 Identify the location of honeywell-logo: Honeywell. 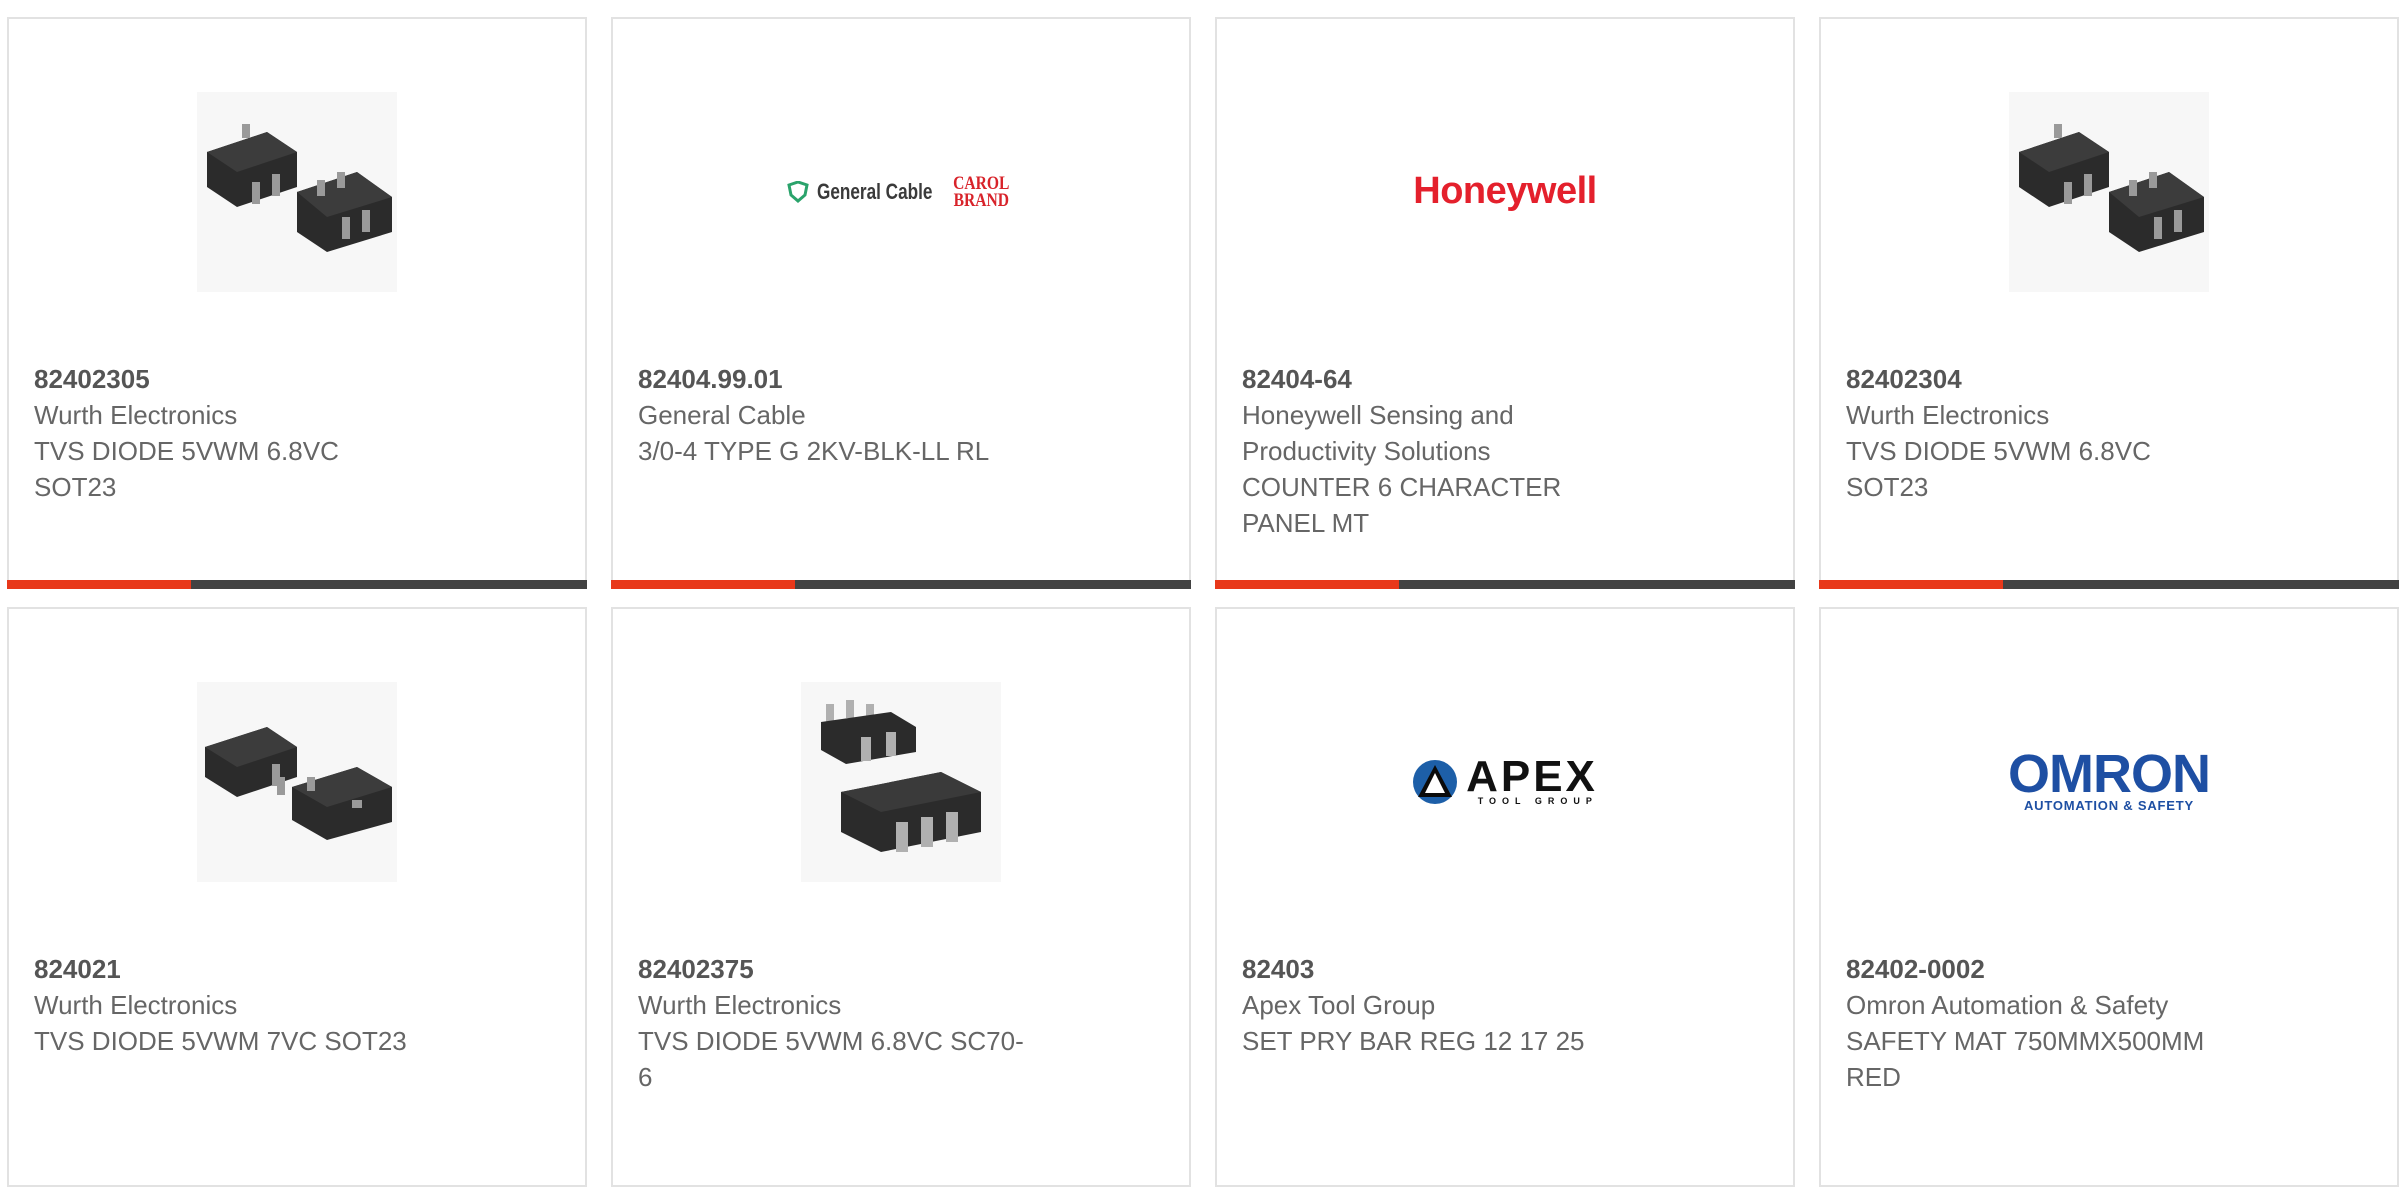
(1505, 191).